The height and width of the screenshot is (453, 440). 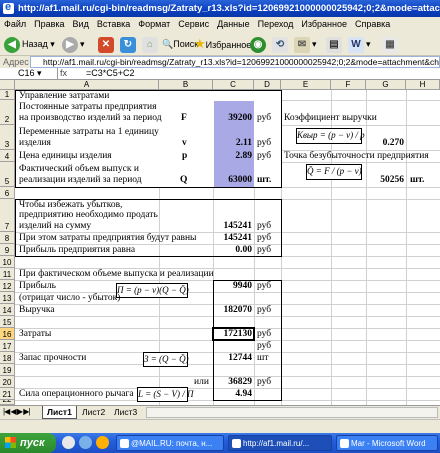 I want to click on cell-b20: или, so click(x=201, y=382).